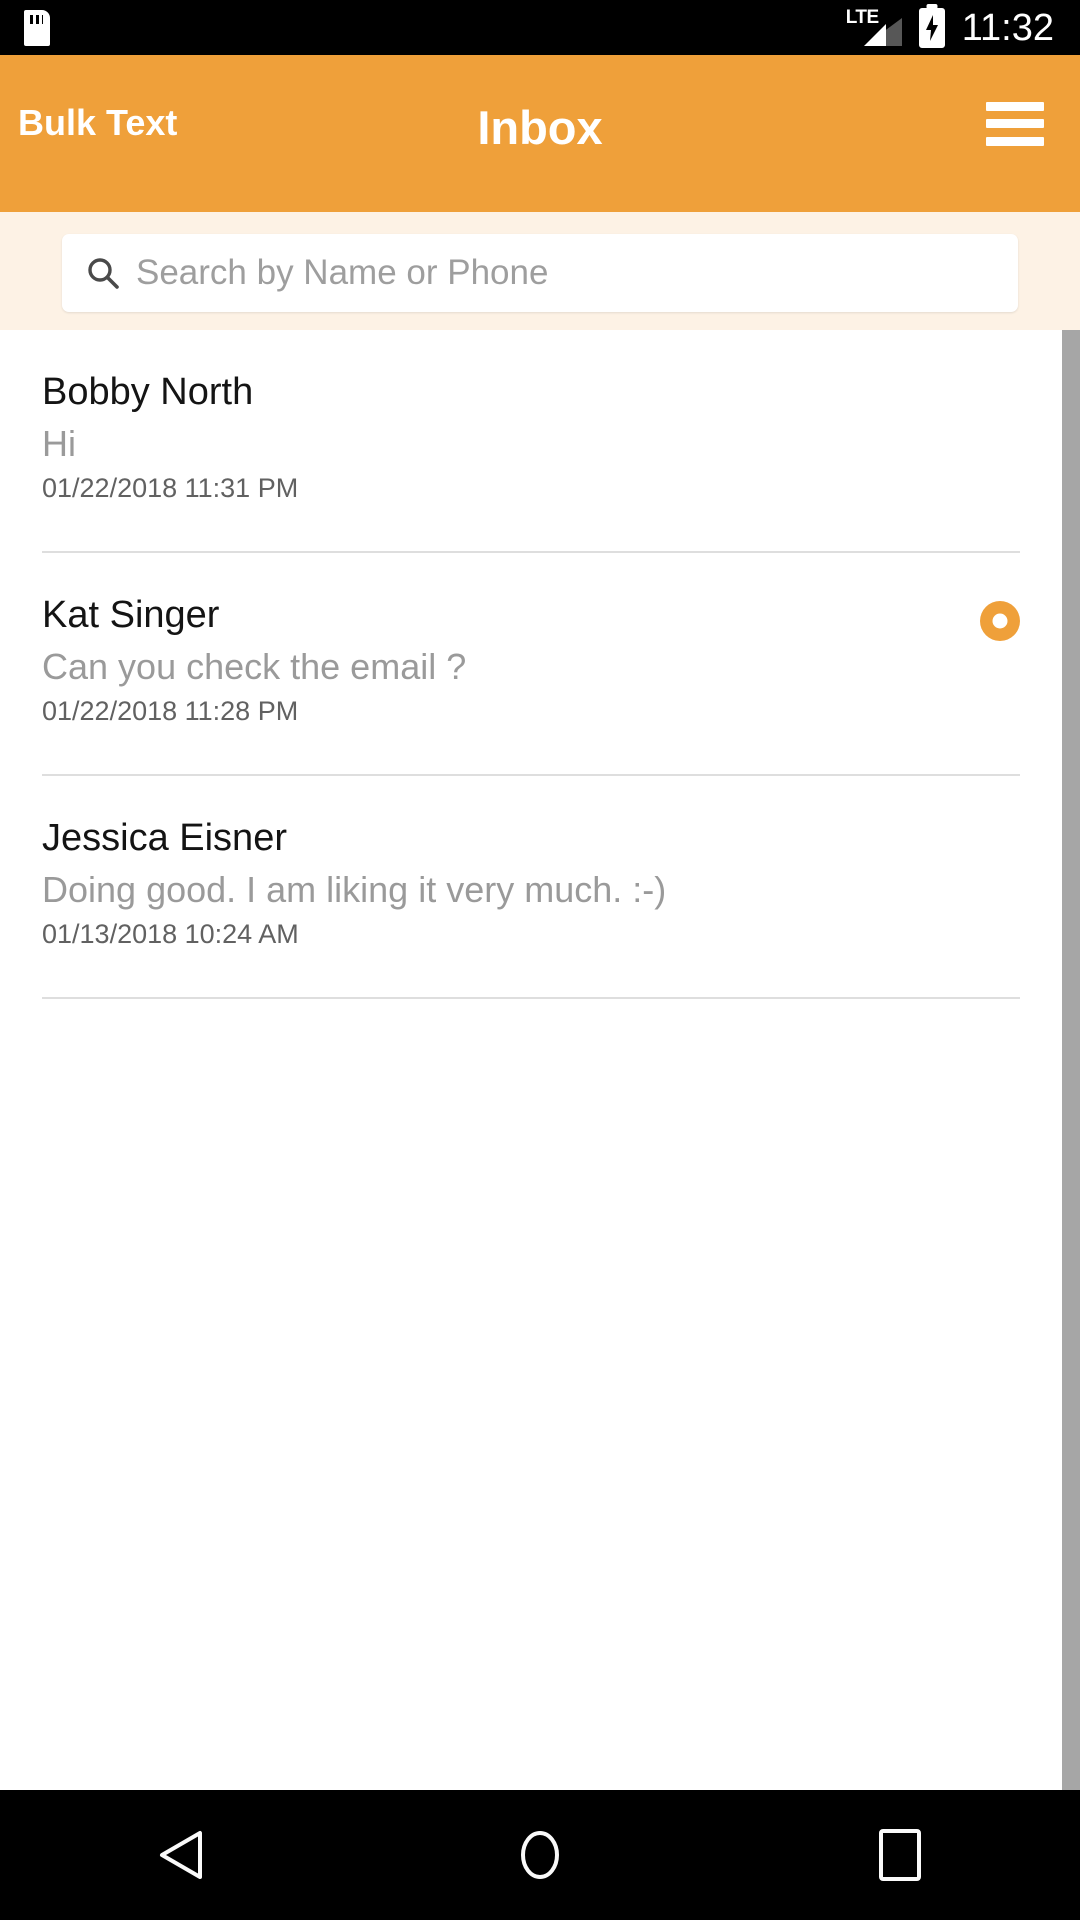 The height and width of the screenshot is (1920, 1080). I want to click on message-preview: Can you check the email ?, so click(254, 666).